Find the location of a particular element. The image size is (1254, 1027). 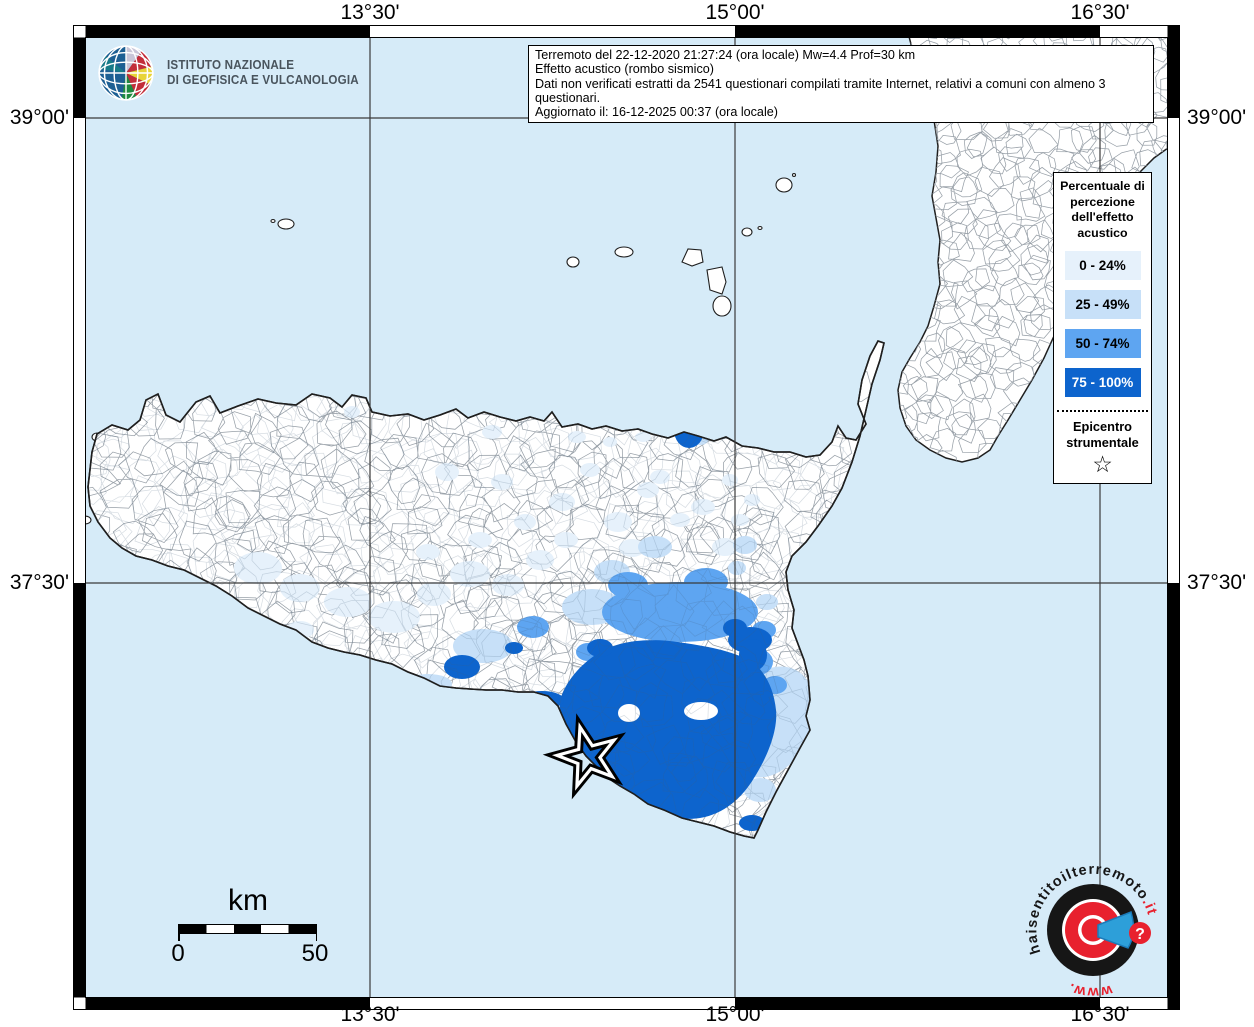

legend-class-25-49: 25 - 49% is located at coordinates (1102, 305).